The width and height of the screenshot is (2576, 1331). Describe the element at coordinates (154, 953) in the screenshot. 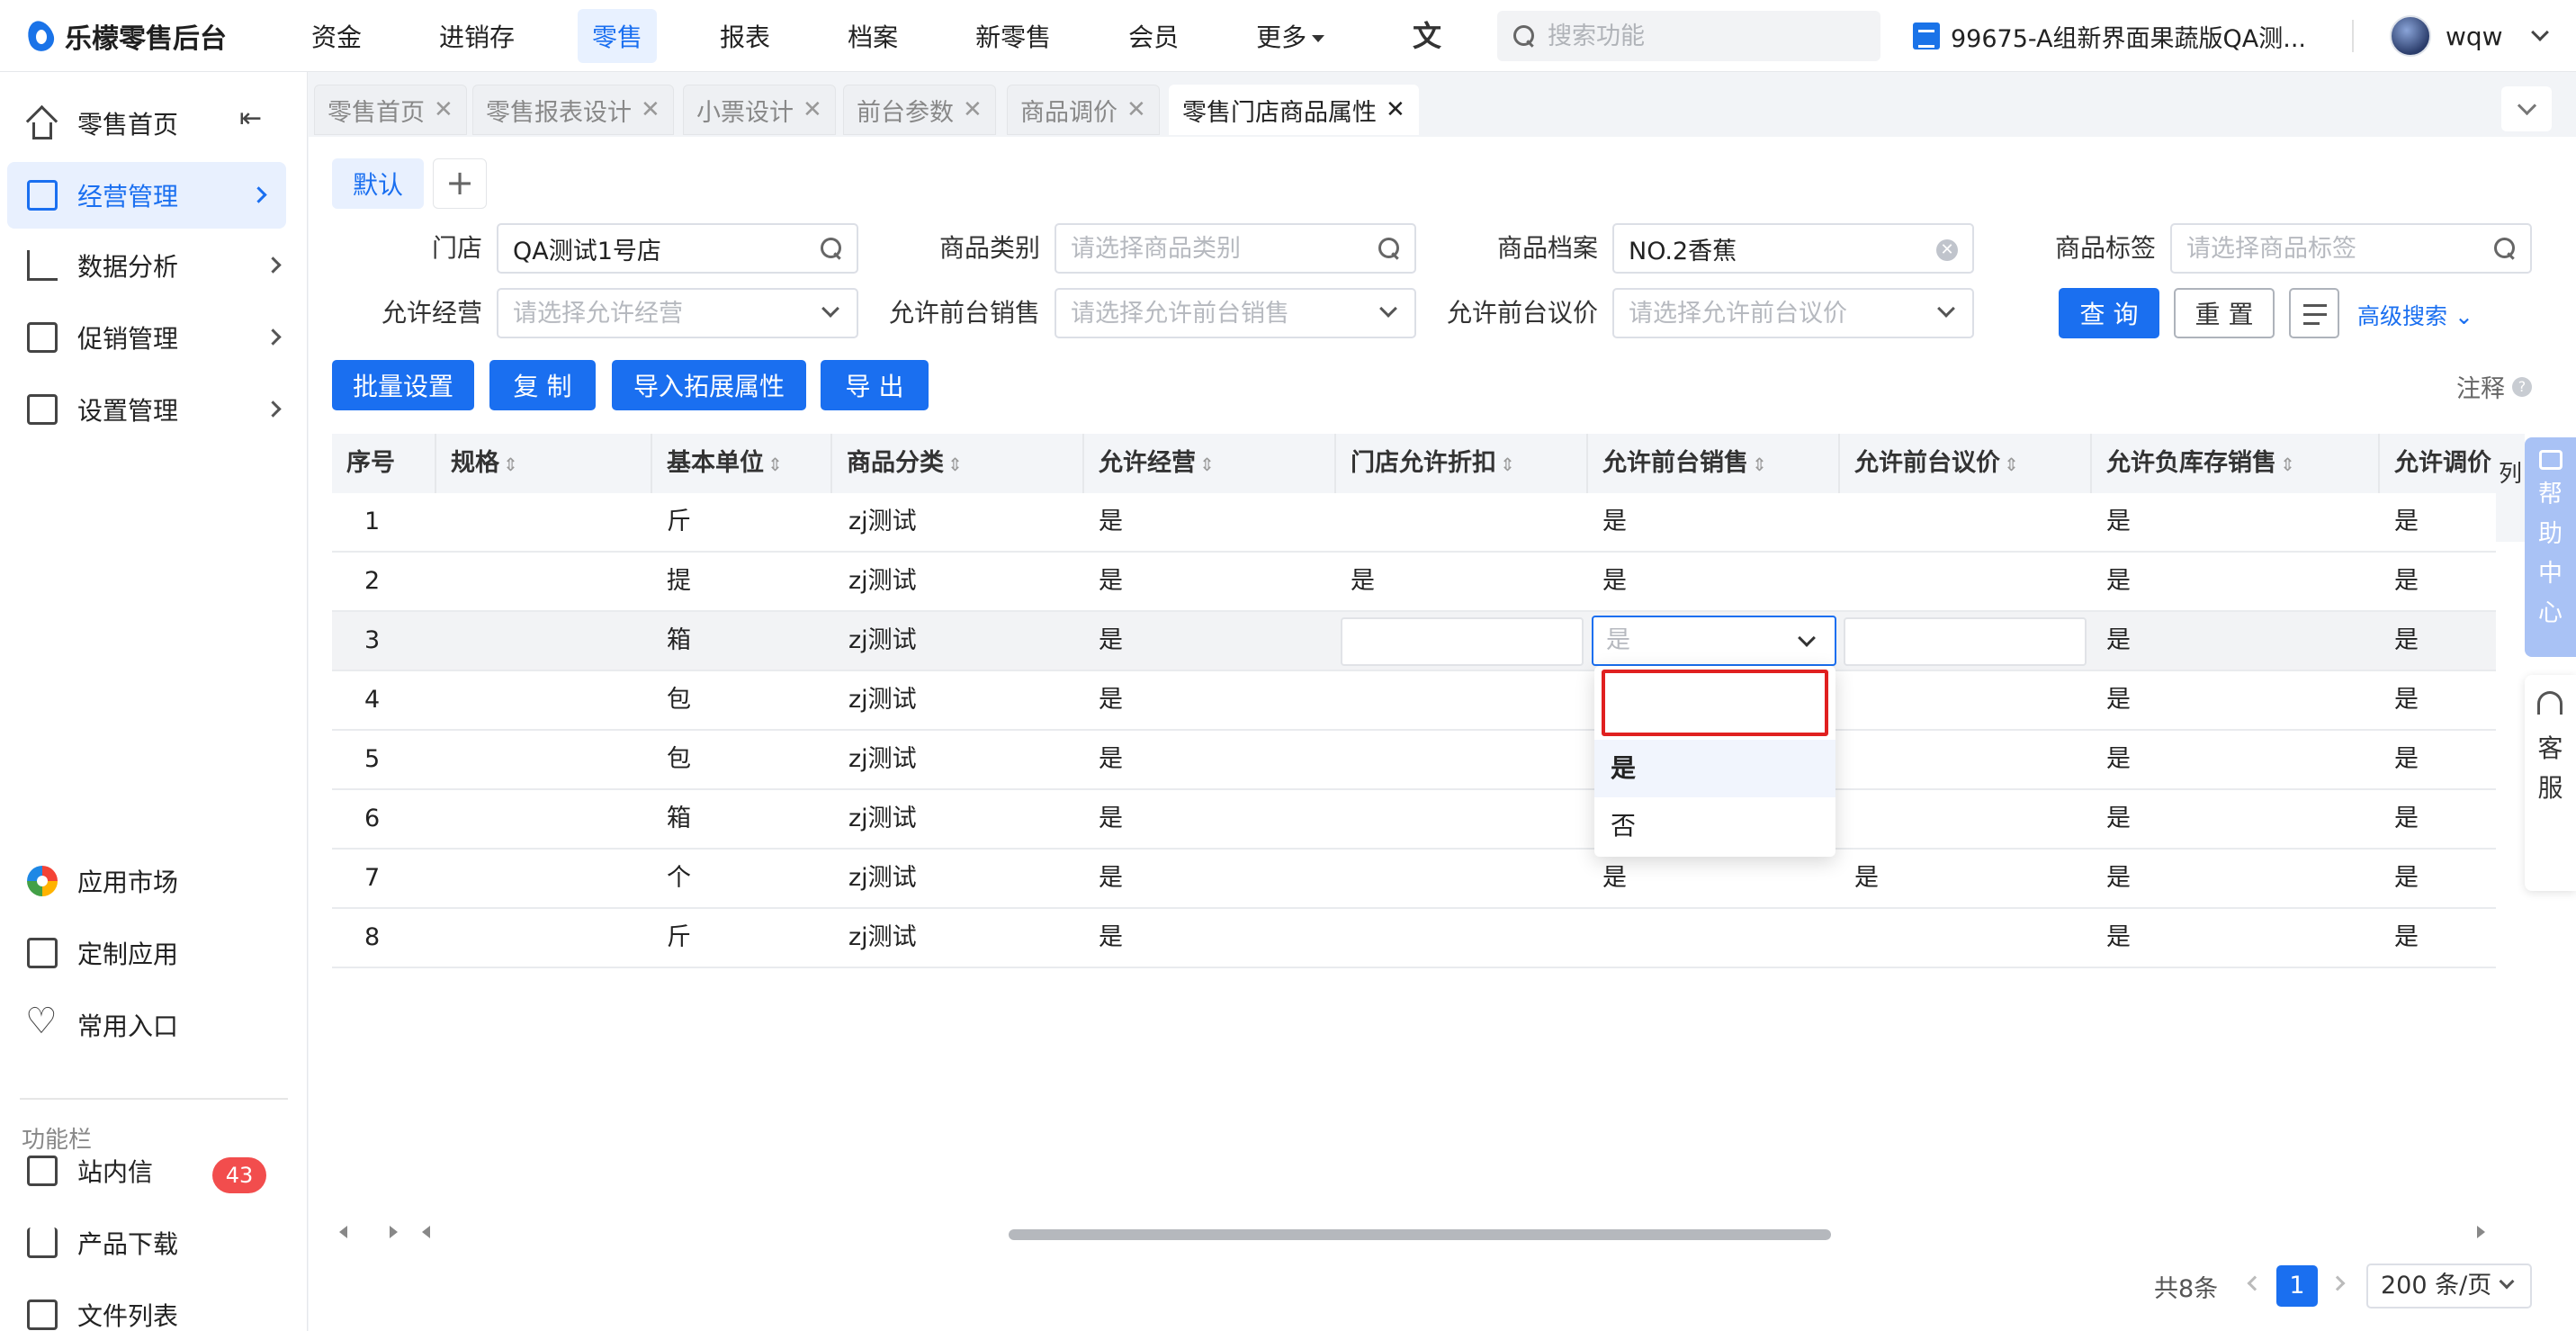

I see `sidebar-item-custom-apps: 定制应用` at that location.